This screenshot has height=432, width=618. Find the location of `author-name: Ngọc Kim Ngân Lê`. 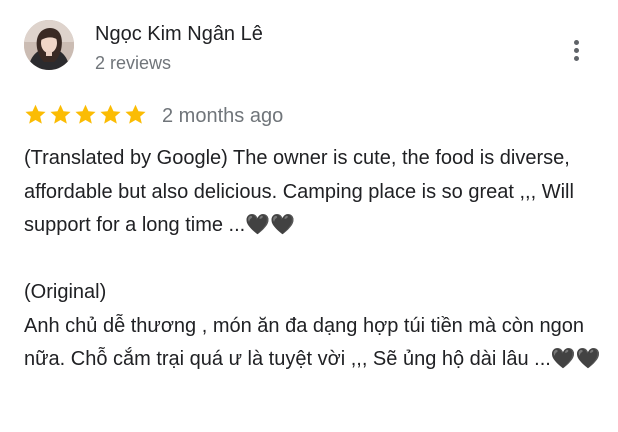

author-name: Ngọc Kim Ngân Lê is located at coordinates (179, 34).